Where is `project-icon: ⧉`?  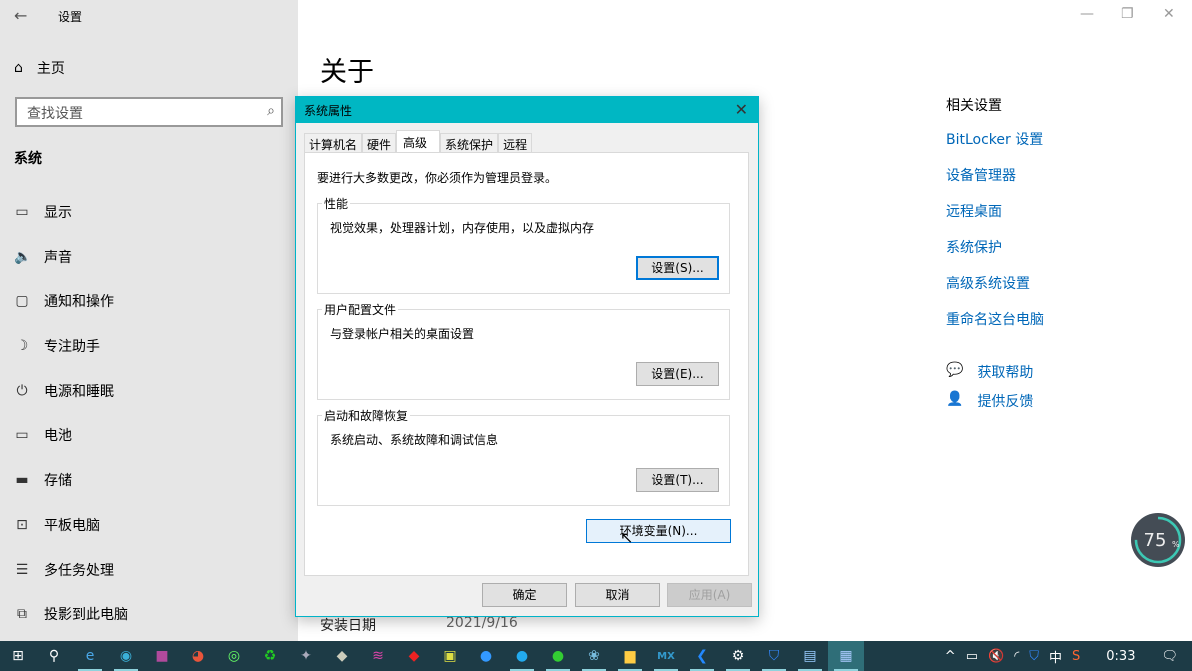 project-icon: ⧉ is located at coordinates (22, 614).